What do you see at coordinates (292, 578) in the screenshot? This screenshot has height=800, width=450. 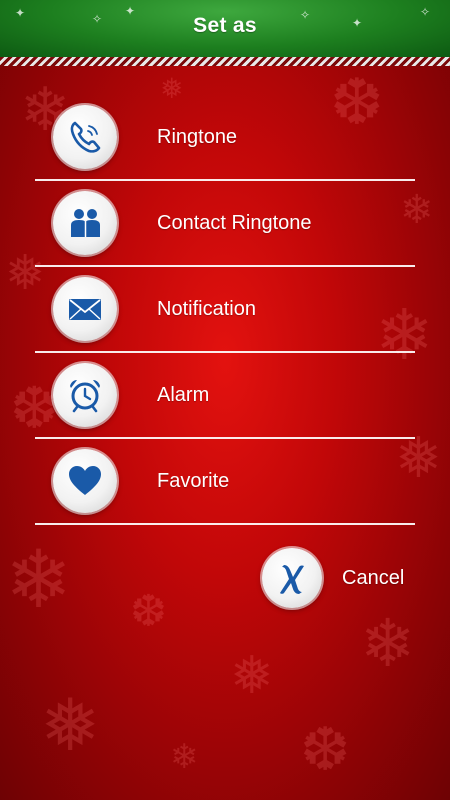 I see `x-icon` at bounding box center [292, 578].